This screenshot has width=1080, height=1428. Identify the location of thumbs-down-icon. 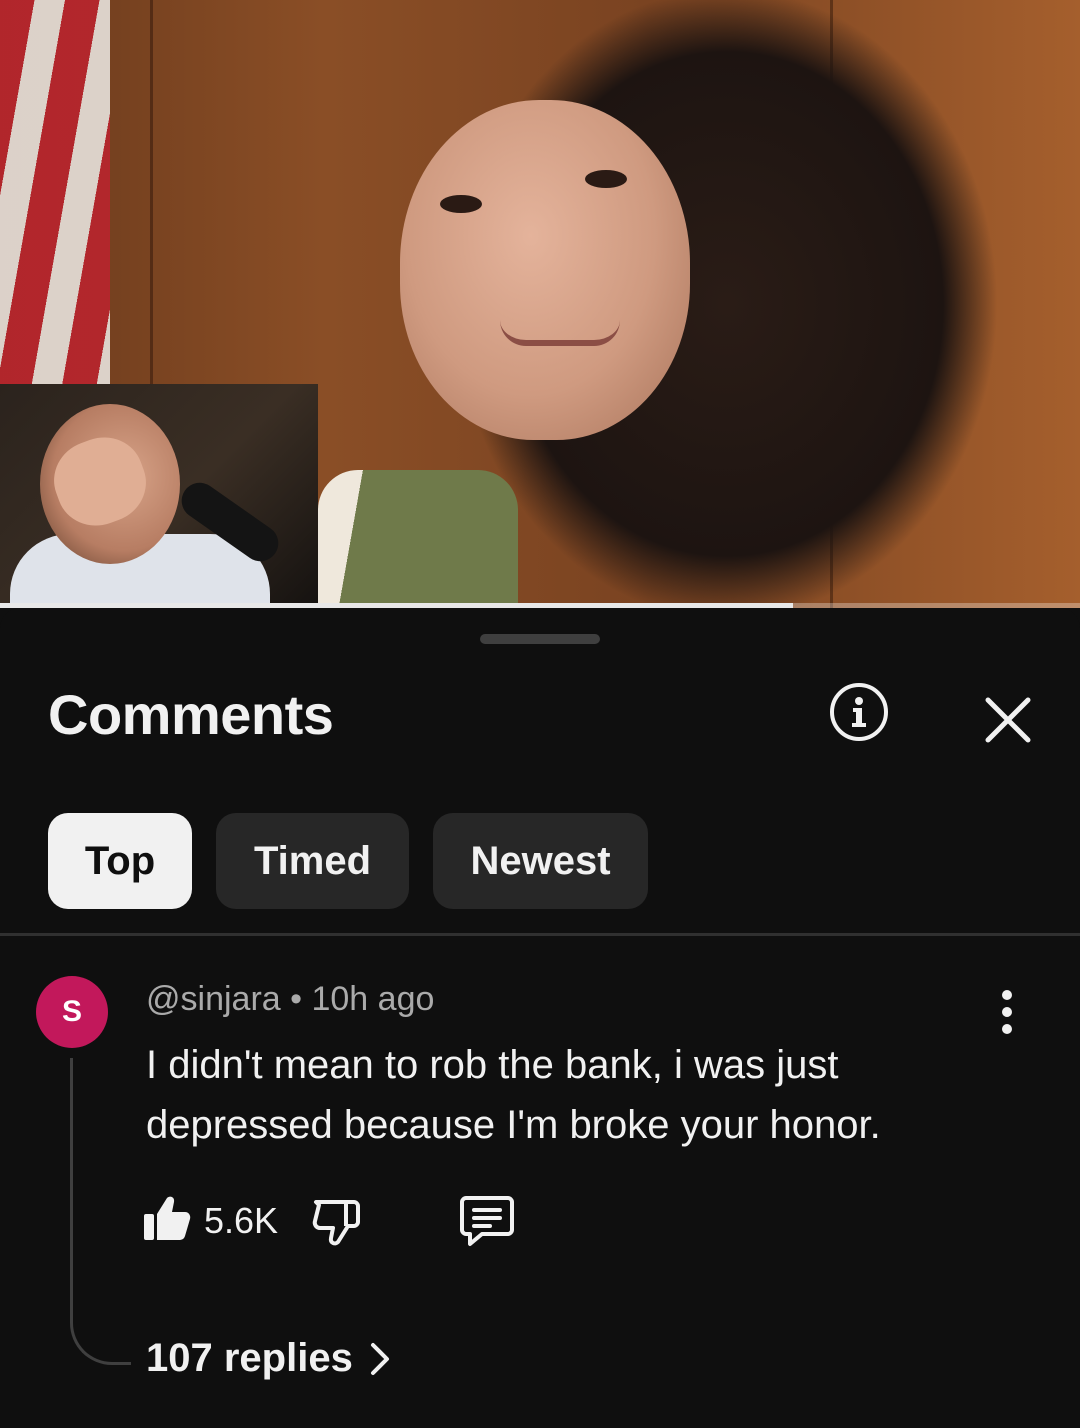
(337, 1221).